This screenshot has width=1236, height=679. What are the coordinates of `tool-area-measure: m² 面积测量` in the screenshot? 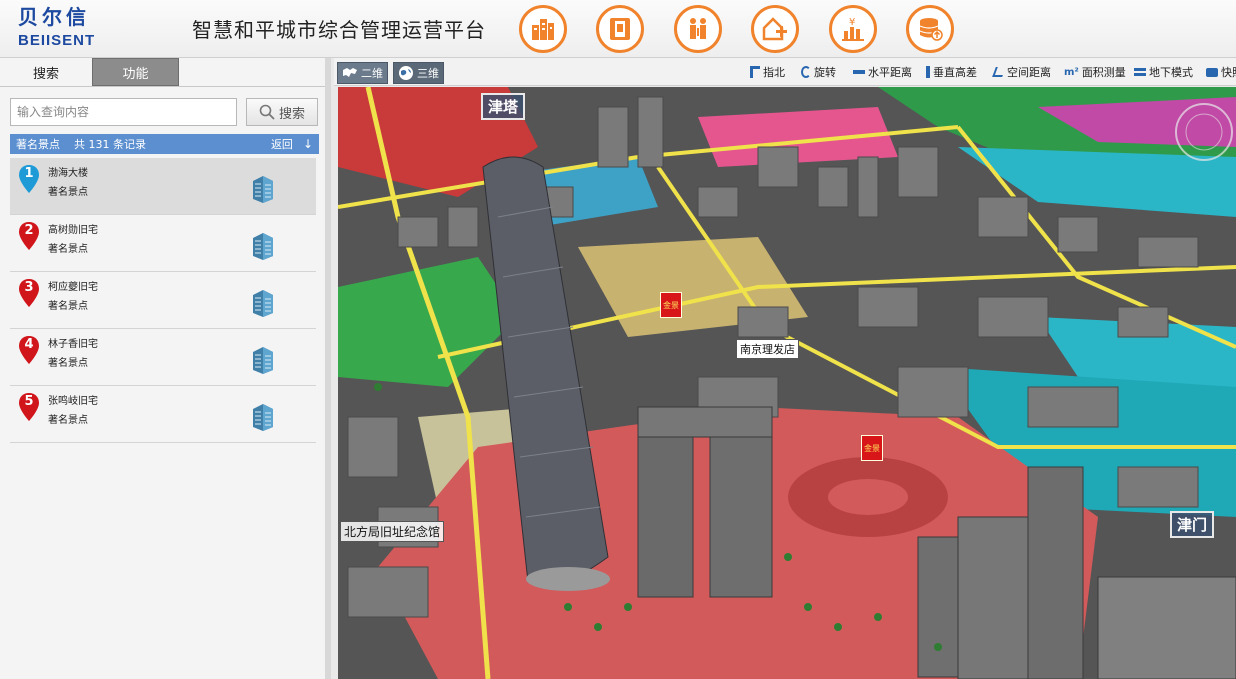 It's located at (1095, 72).